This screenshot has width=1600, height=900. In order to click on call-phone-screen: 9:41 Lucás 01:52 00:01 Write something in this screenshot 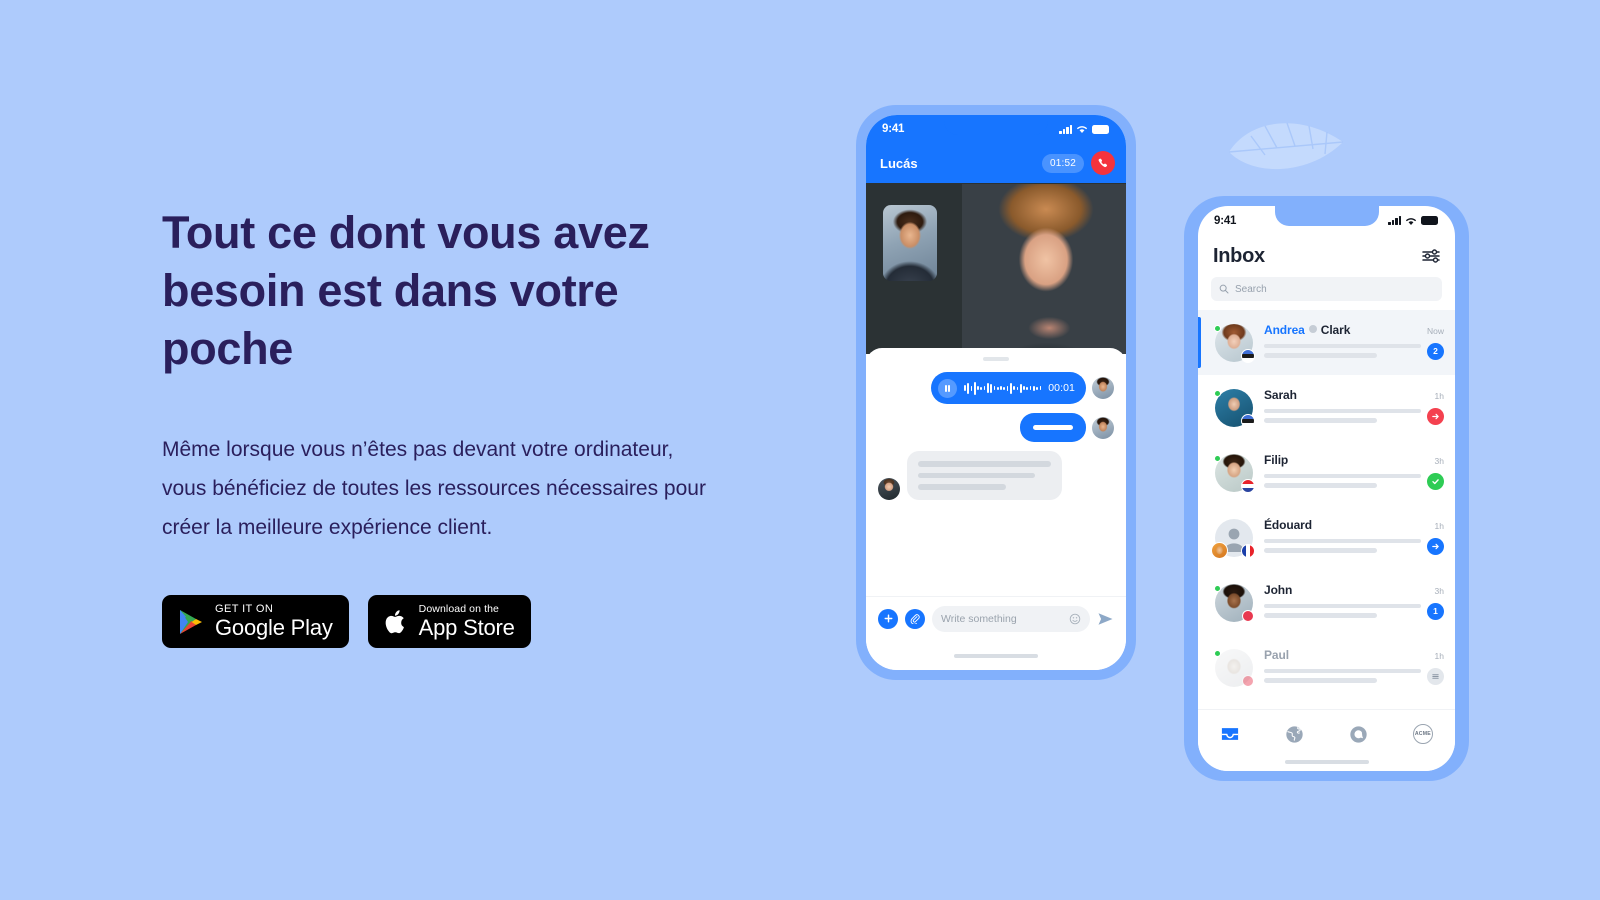, I will do `click(996, 392)`.